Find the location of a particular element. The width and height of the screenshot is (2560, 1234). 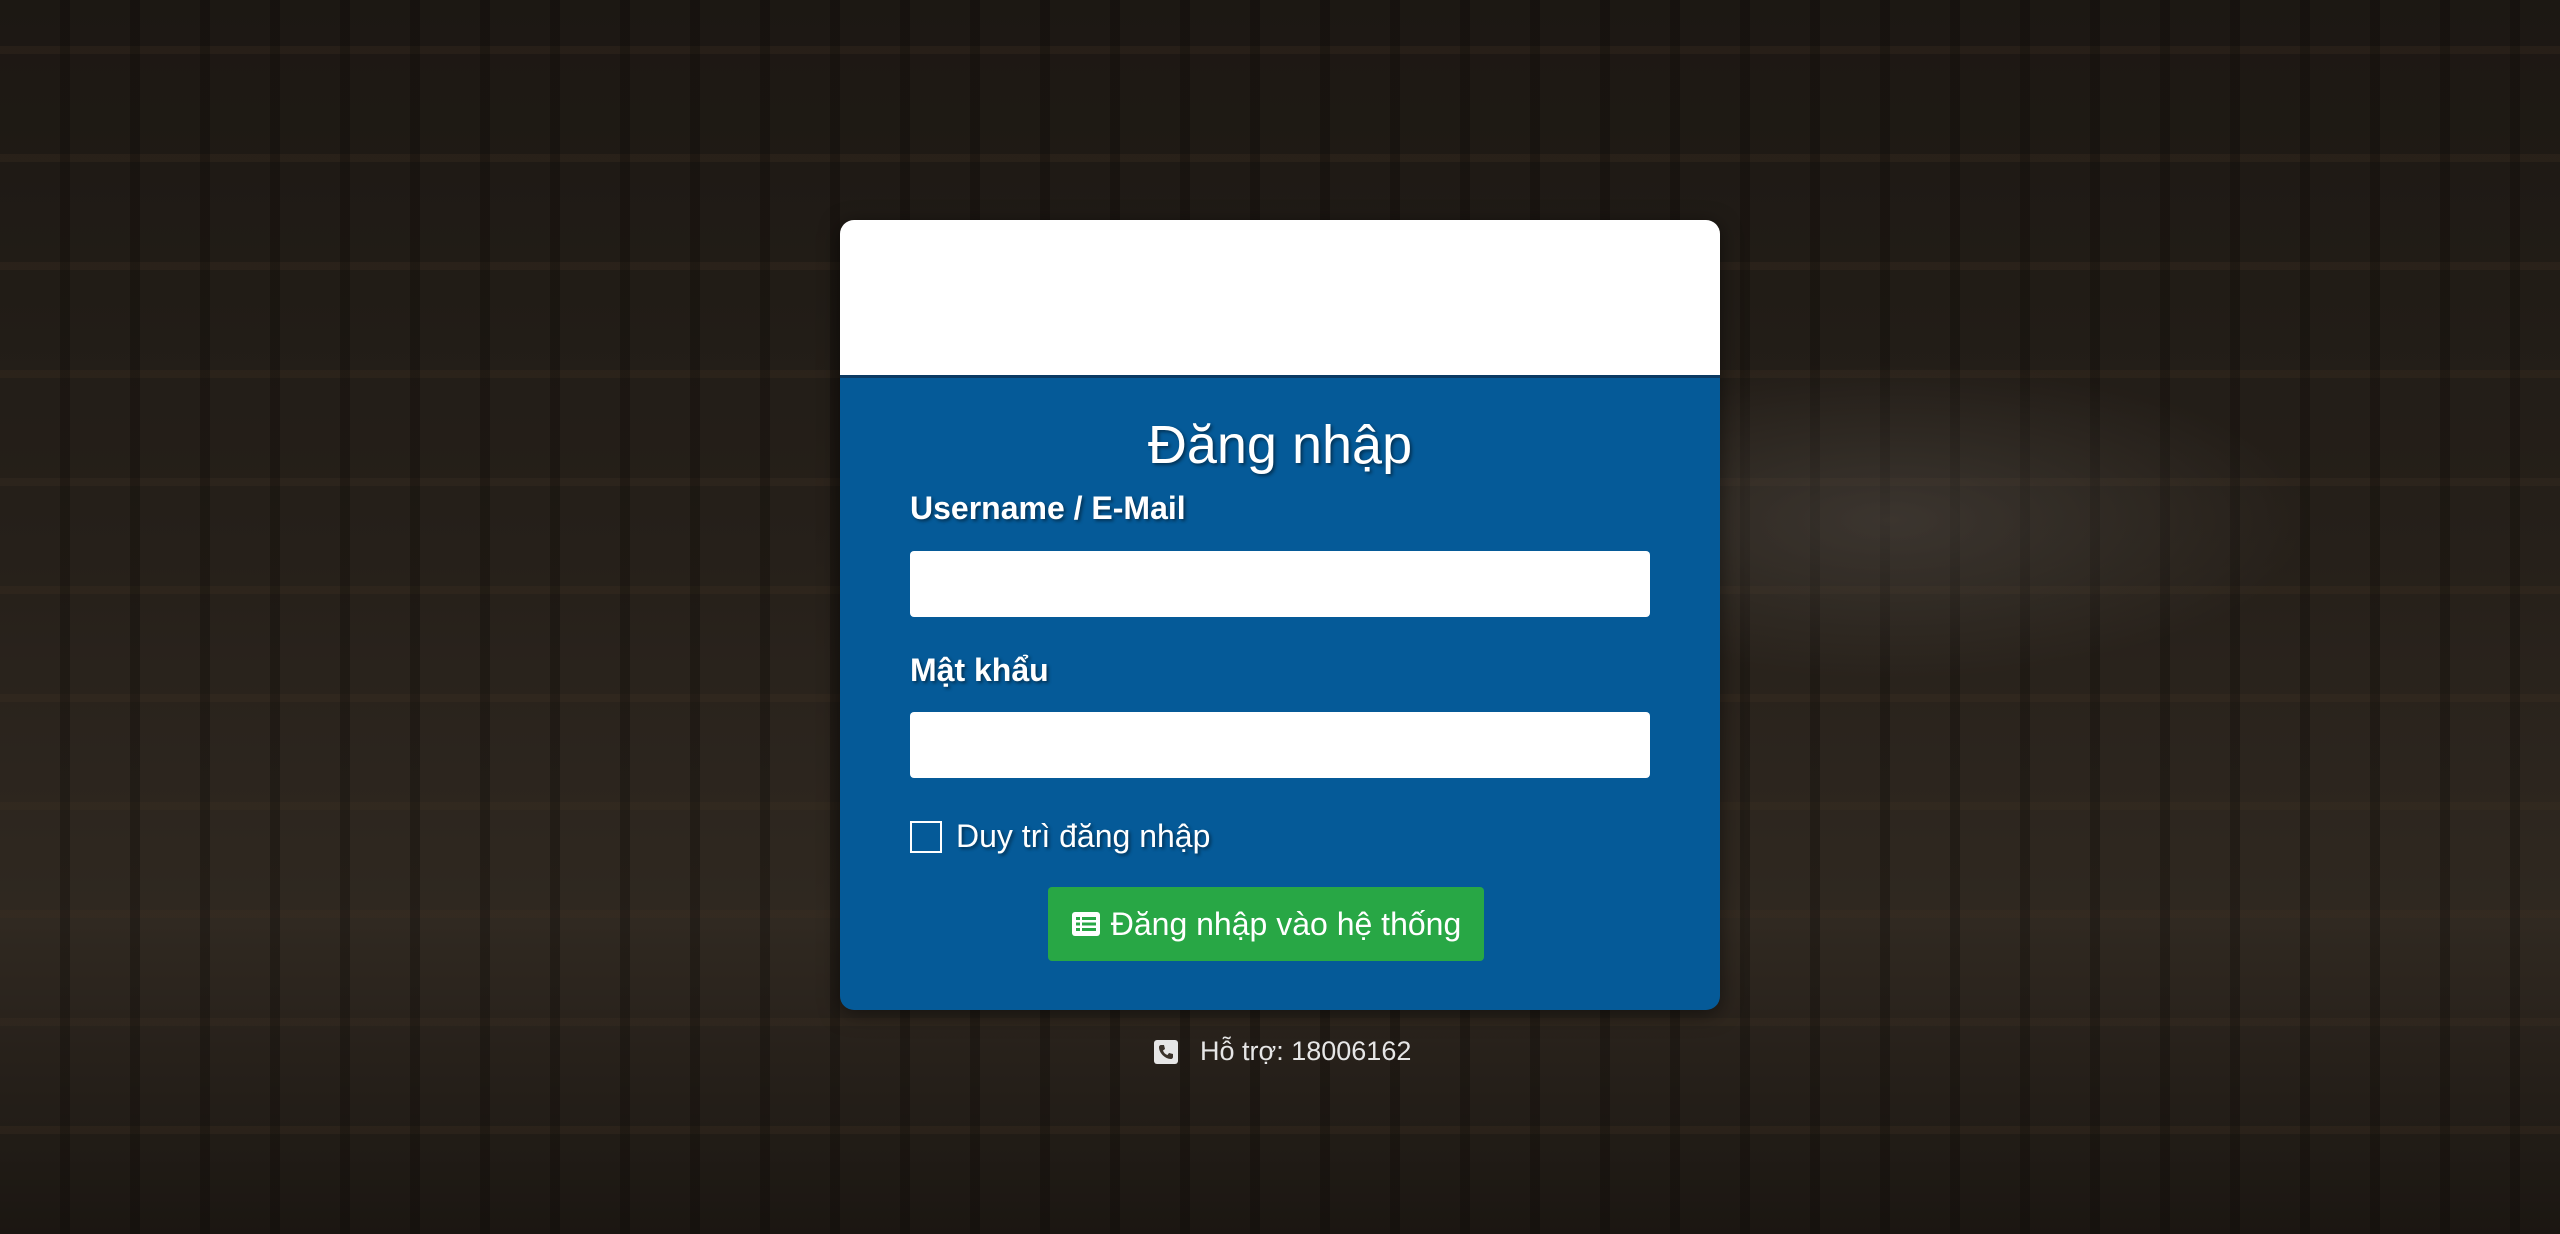

password-label: Mật khẩu is located at coordinates (979, 670).